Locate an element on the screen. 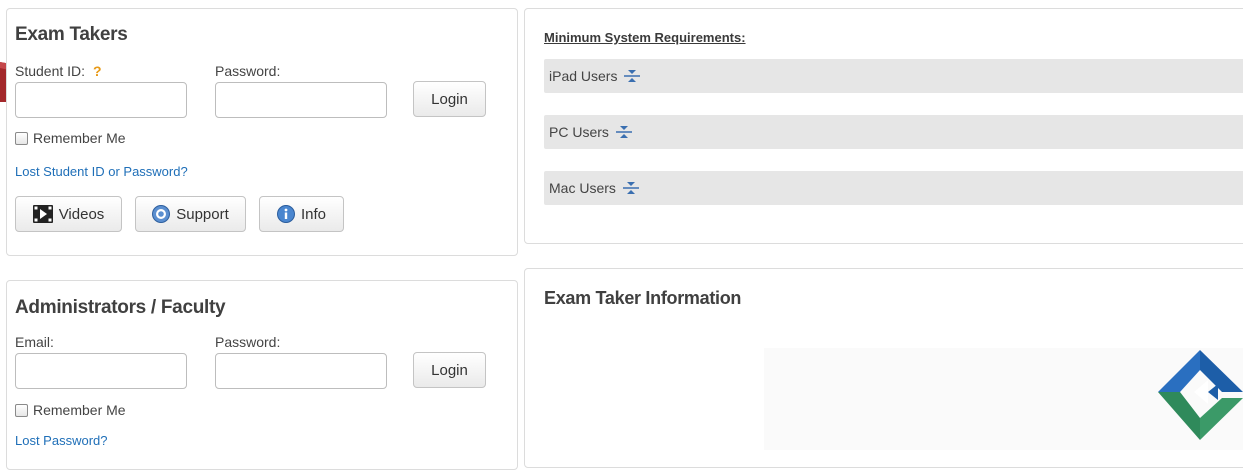 This screenshot has width=1243, height=470. remember-me-label: Remember Me is located at coordinates (79, 138).